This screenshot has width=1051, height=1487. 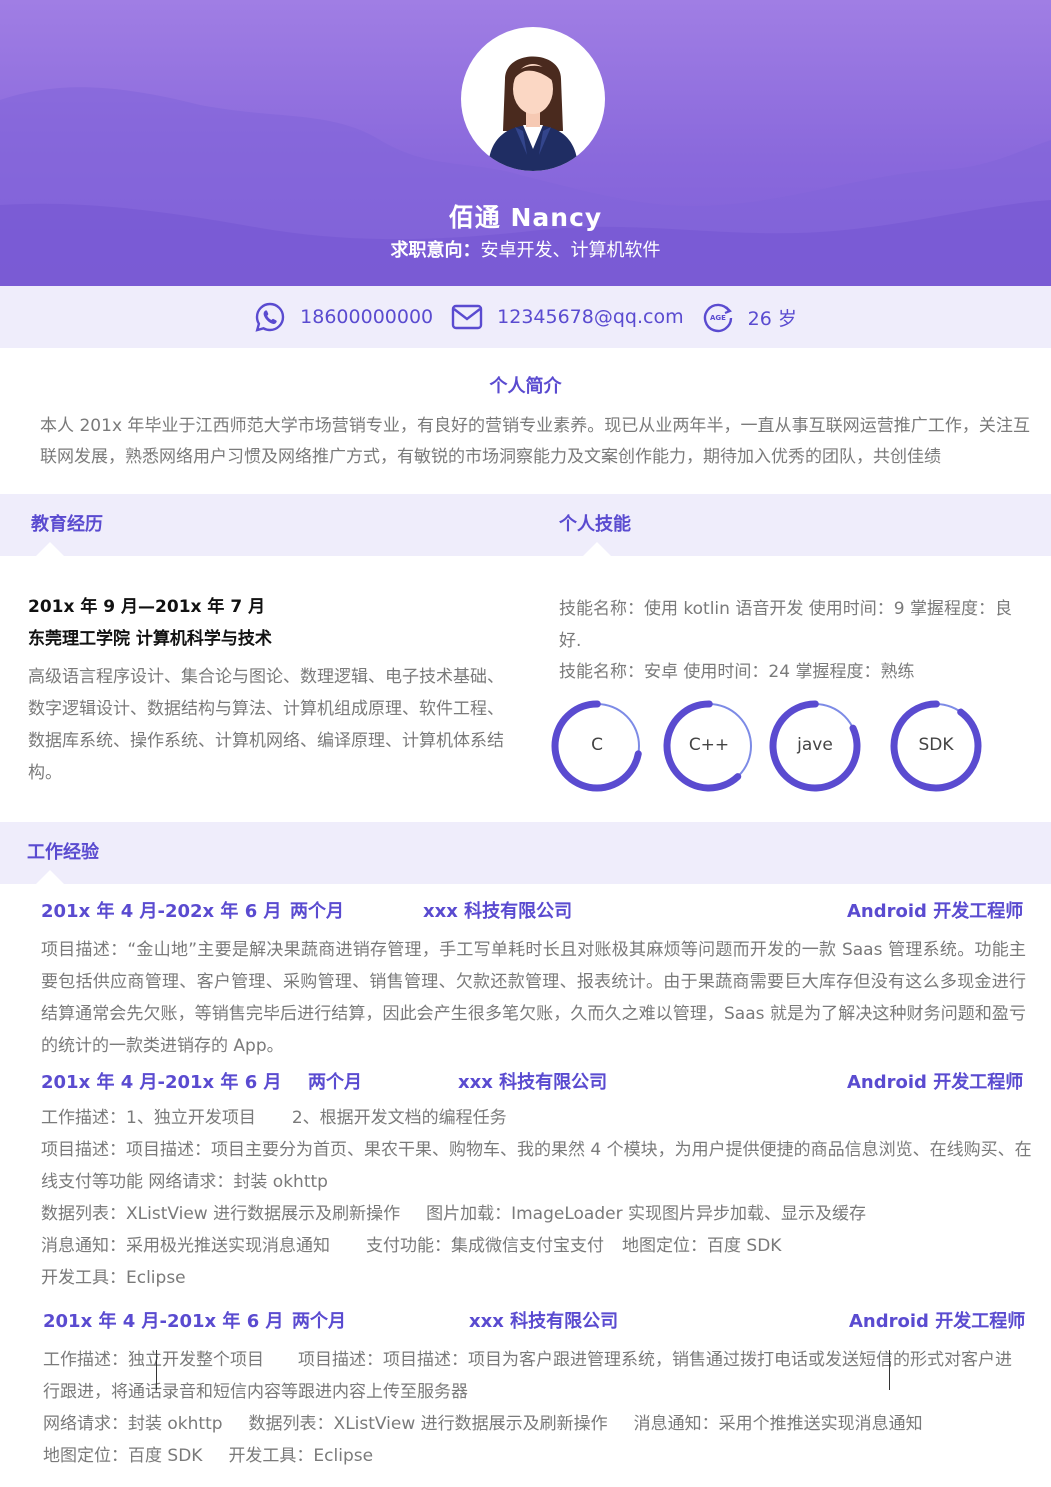 I want to click on phone-number: 18600000000, so click(x=367, y=317).